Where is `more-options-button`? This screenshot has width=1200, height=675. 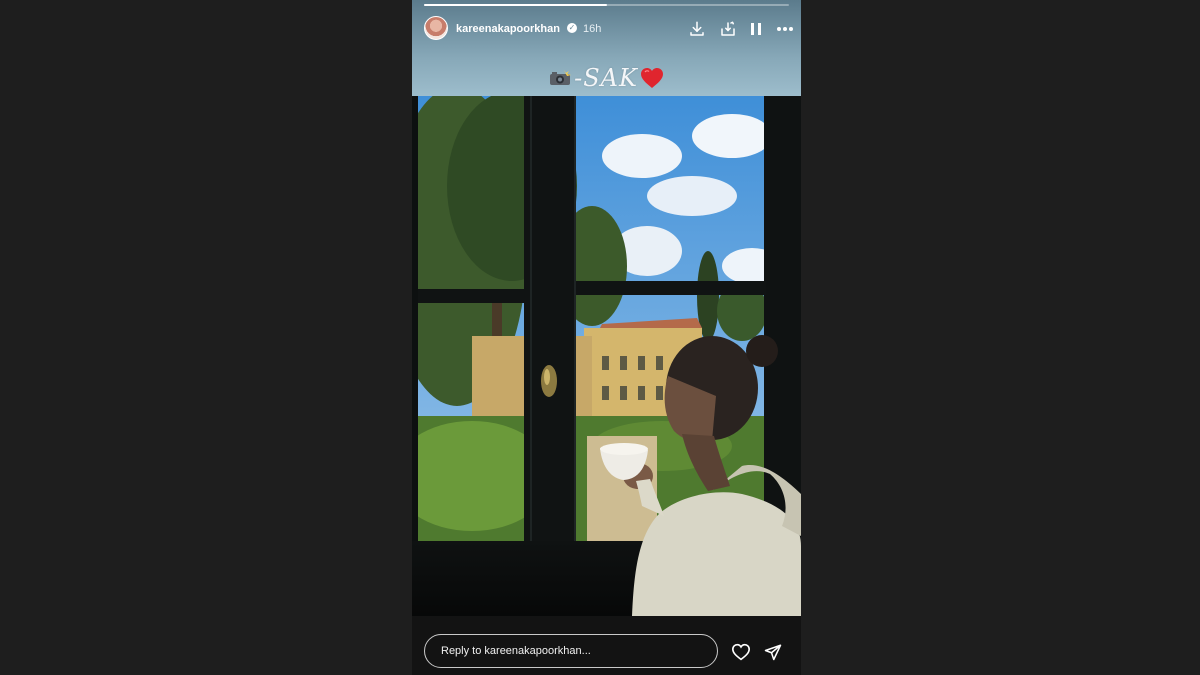 more-options-button is located at coordinates (785, 29).